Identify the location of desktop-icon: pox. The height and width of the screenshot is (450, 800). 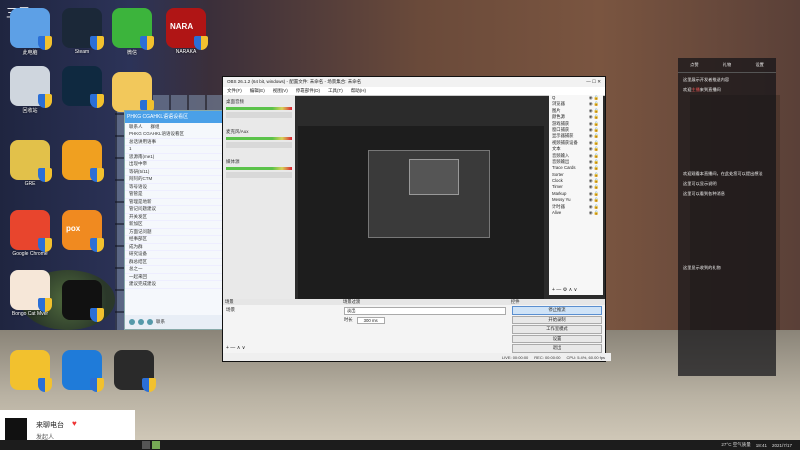
(82, 235).